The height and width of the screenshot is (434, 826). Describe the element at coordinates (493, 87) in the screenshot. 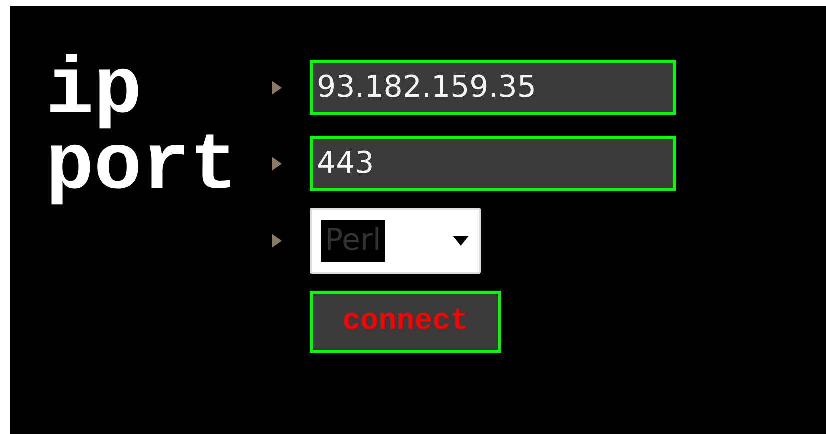

I see `input-field: 93.182.159.35` at that location.